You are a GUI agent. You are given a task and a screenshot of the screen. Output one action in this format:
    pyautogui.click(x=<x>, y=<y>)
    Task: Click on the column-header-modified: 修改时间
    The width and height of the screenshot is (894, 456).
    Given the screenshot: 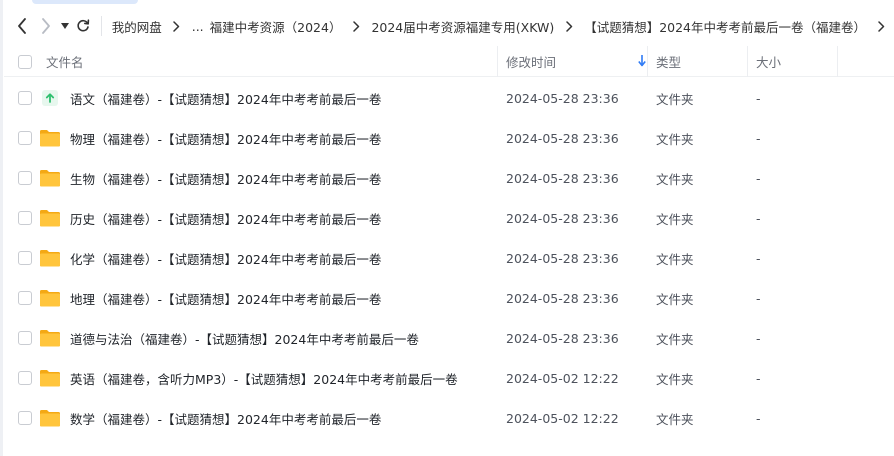 What is the action you would take?
    pyautogui.click(x=577, y=61)
    